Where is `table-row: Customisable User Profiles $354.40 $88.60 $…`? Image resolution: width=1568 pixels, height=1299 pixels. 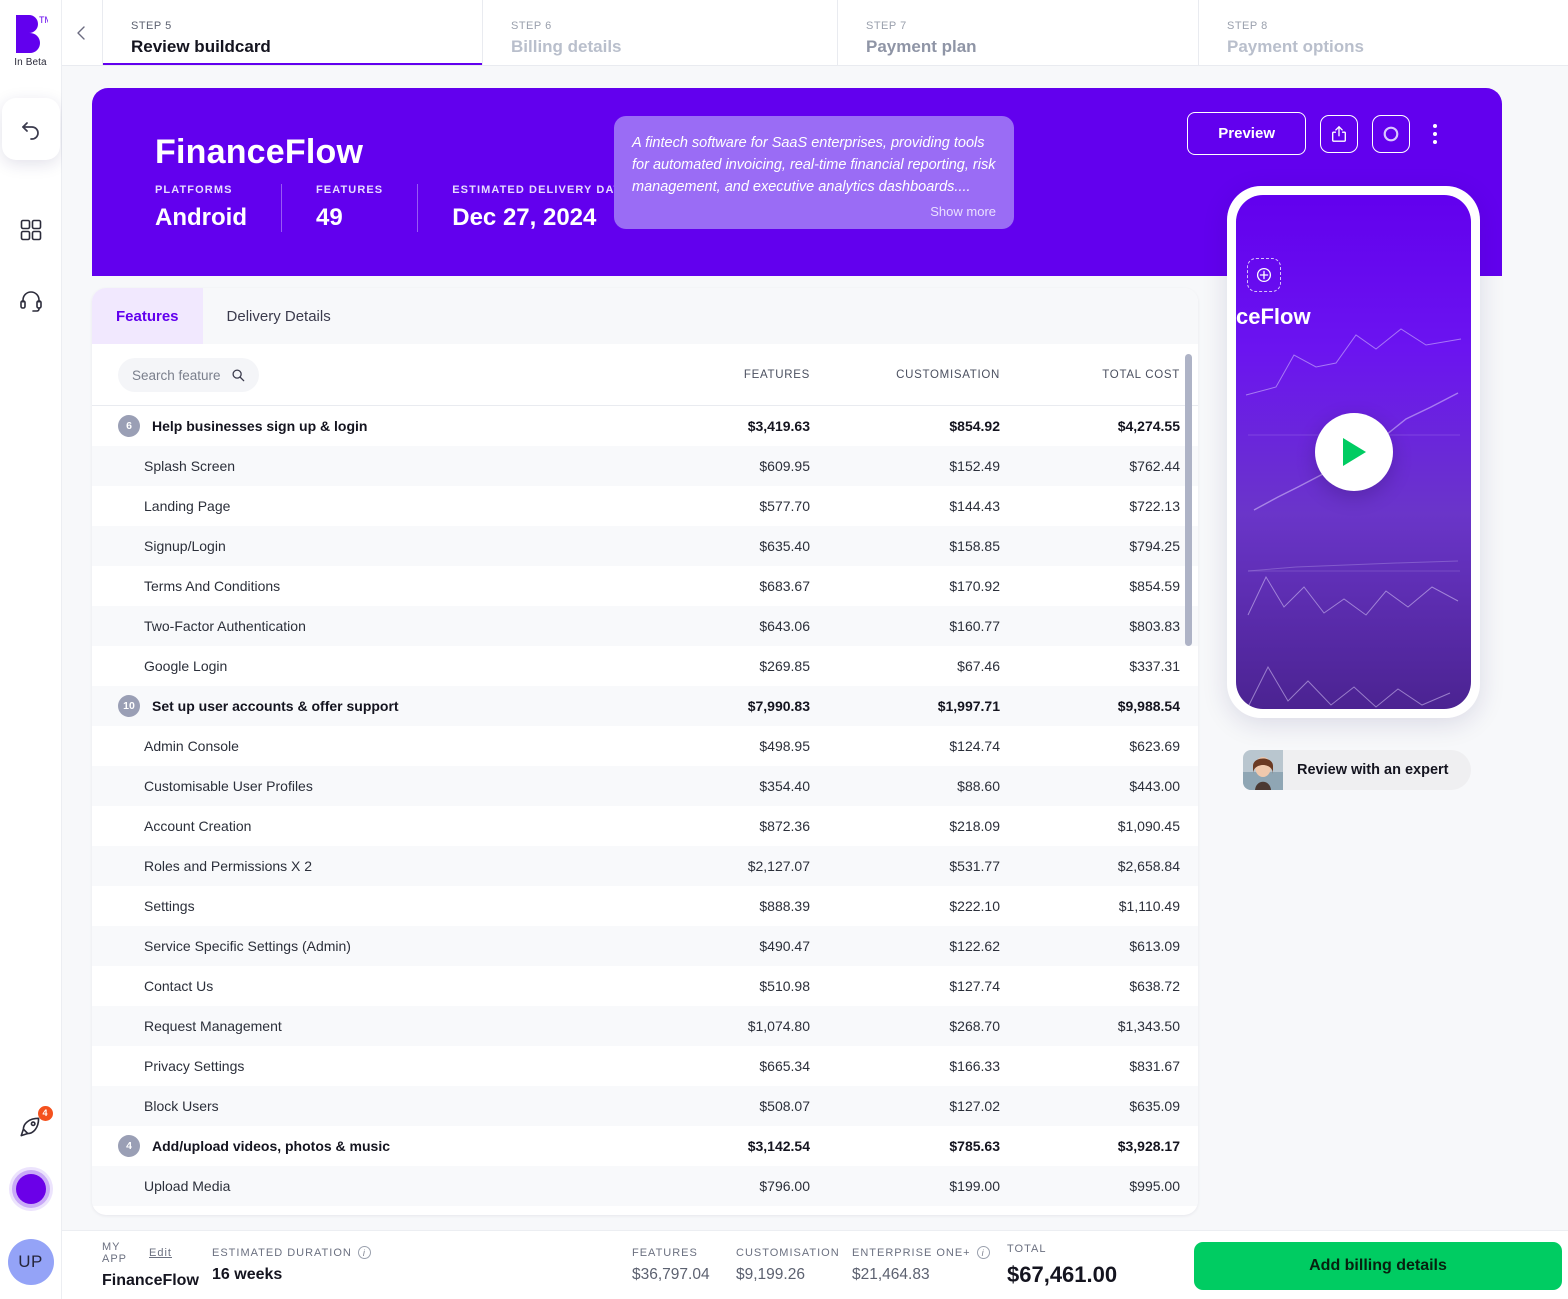 table-row: Customisable User Profiles $354.40 $88.60 $… is located at coordinates (645, 786).